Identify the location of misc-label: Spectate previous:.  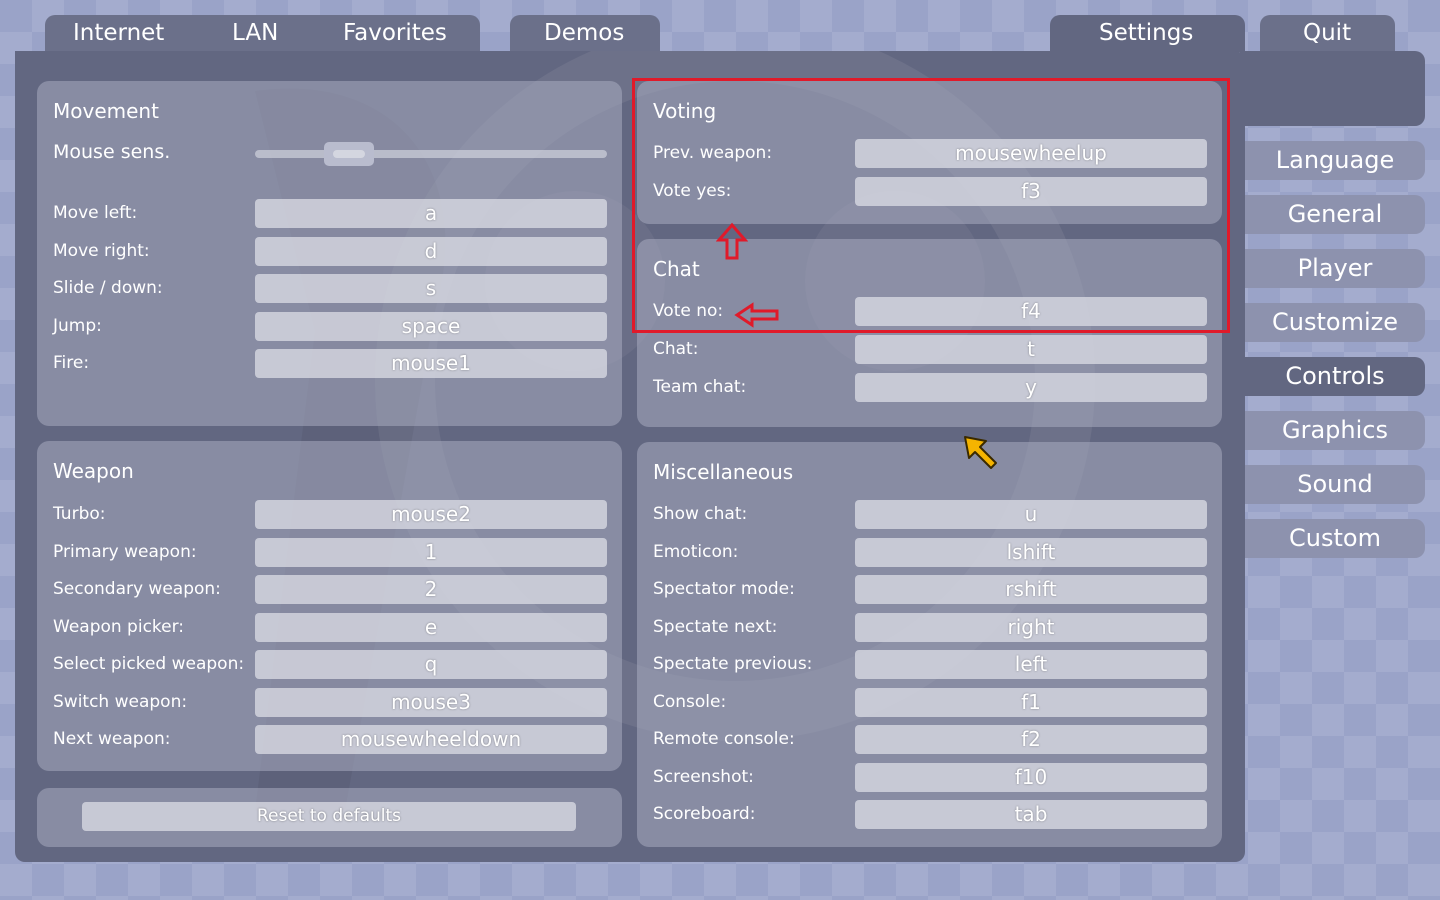
(733, 664).